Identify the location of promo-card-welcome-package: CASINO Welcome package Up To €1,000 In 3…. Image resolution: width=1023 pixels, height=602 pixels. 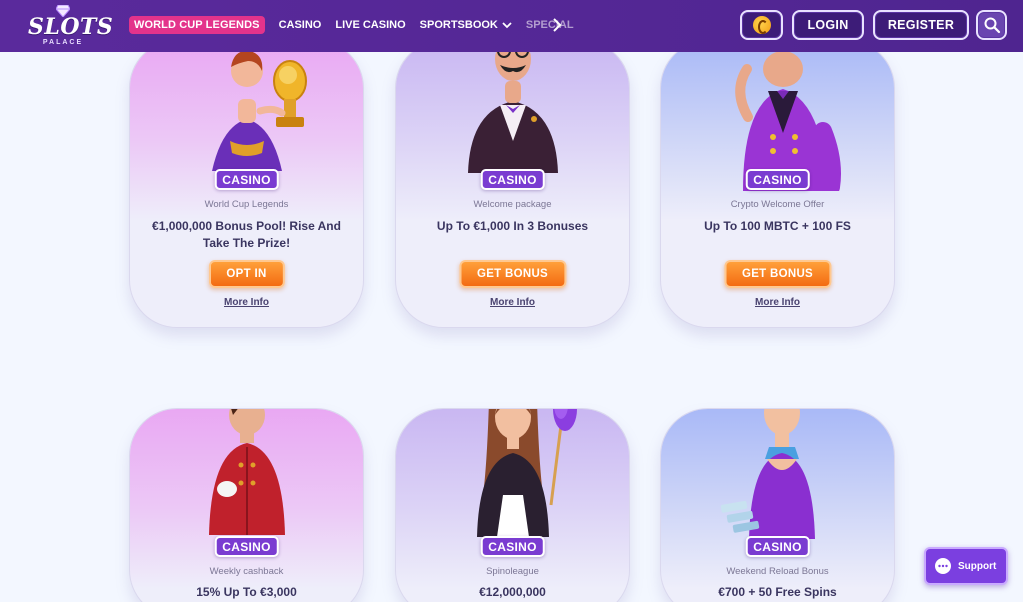
(512, 184).